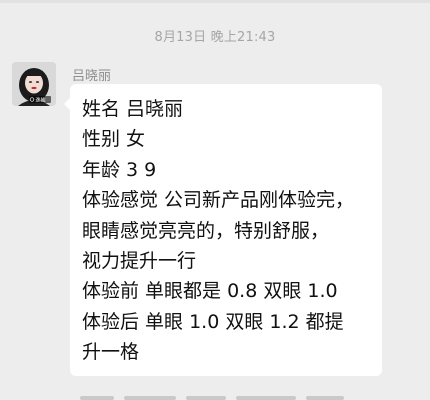 This screenshot has height=400, width=430. I want to click on avatar-portrait: 逸仙, so click(34, 84).